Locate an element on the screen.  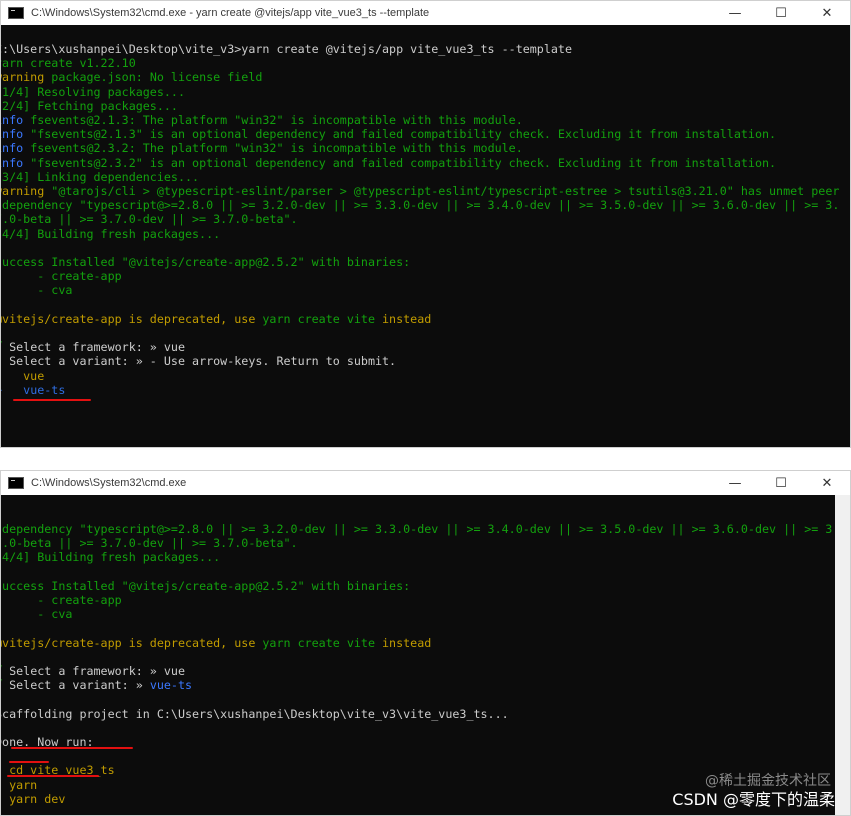
terminal-line: warning package.json: No license field is located at coordinates (131, 77).